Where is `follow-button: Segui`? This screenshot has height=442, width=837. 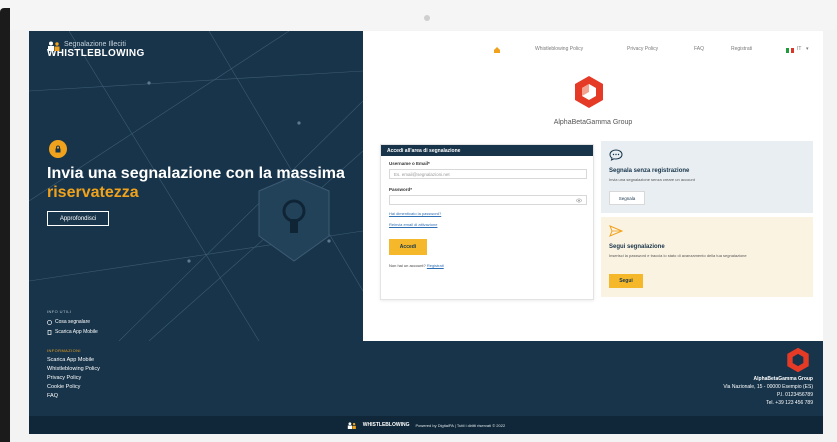
follow-button: Segui is located at coordinates (626, 281).